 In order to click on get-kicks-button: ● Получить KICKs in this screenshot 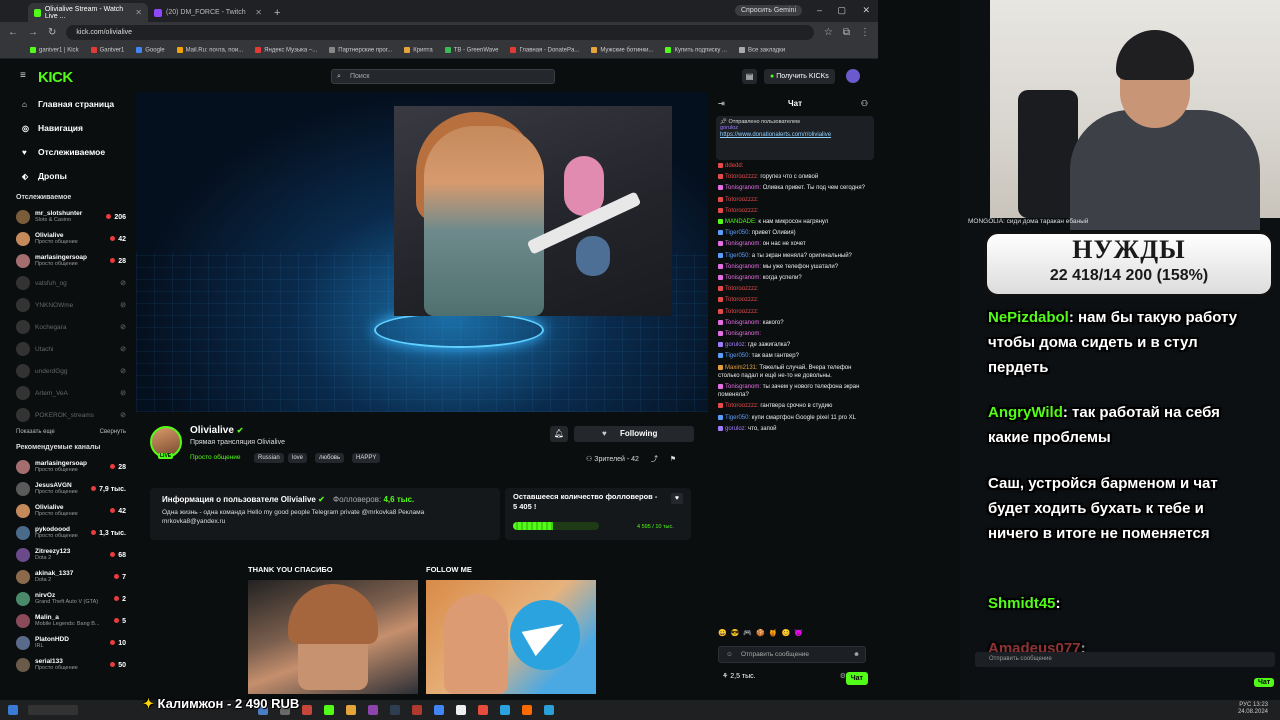, I will do `click(799, 76)`.